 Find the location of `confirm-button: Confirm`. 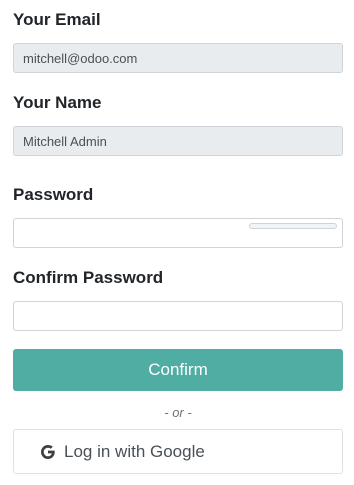

confirm-button: Confirm is located at coordinates (178, 370).